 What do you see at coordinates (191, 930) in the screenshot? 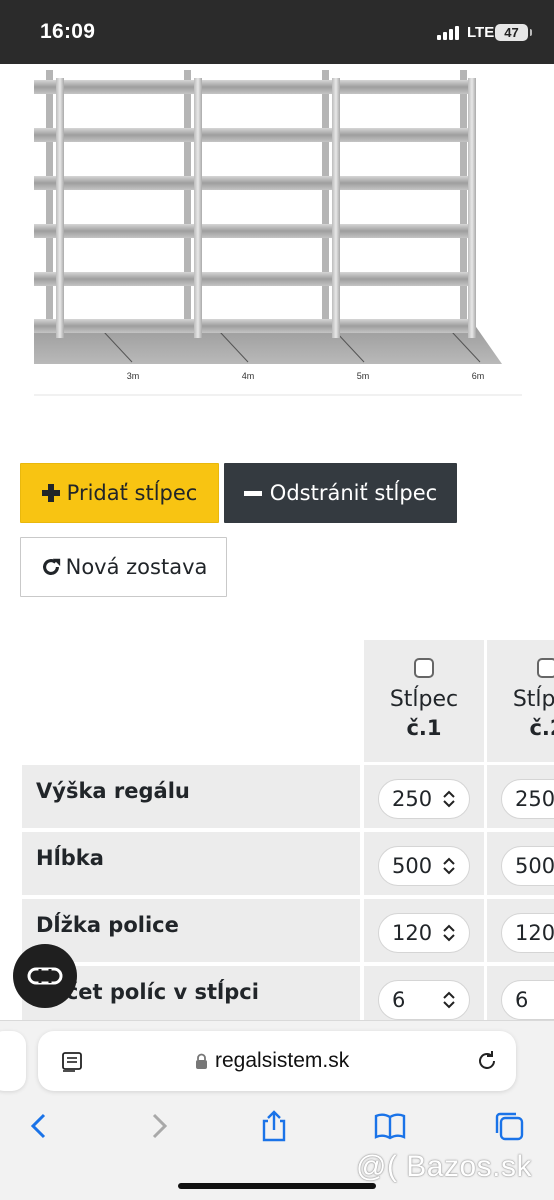
I see `row-label-shelf-length: Dĺžka police` at bounding box center [191, 930].